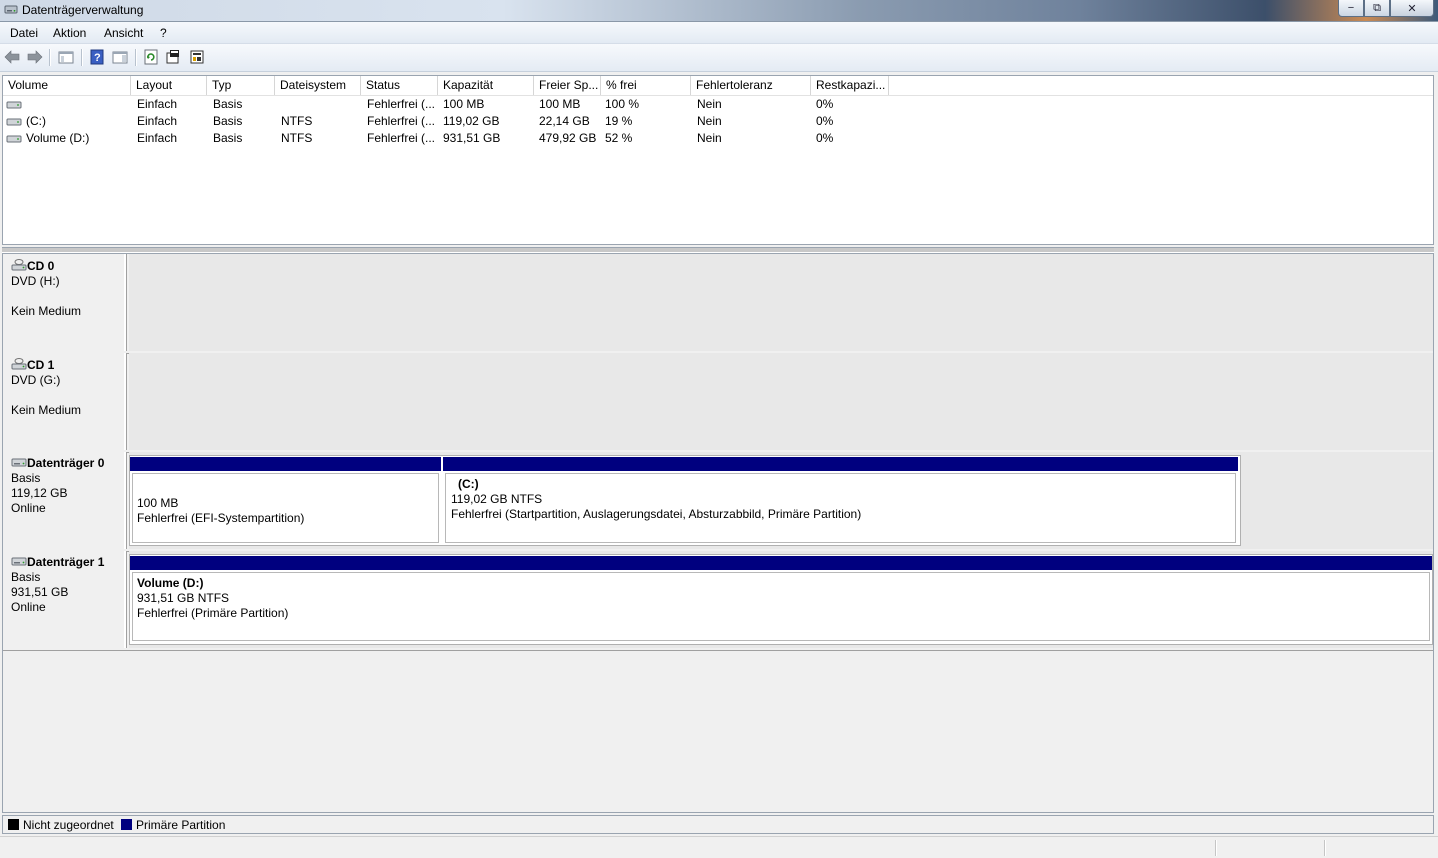 The width and height of the screenshot is (1438, 858). I want to click on help-icon: ?, so click(97, 57).